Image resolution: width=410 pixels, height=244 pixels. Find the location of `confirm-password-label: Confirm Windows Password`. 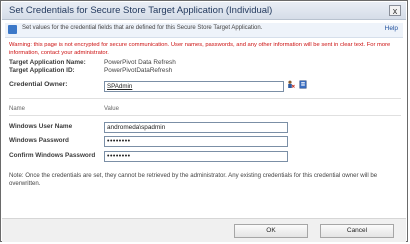

confirm-password-label: Confirm Windows Password is located at coordinates (52, 155).